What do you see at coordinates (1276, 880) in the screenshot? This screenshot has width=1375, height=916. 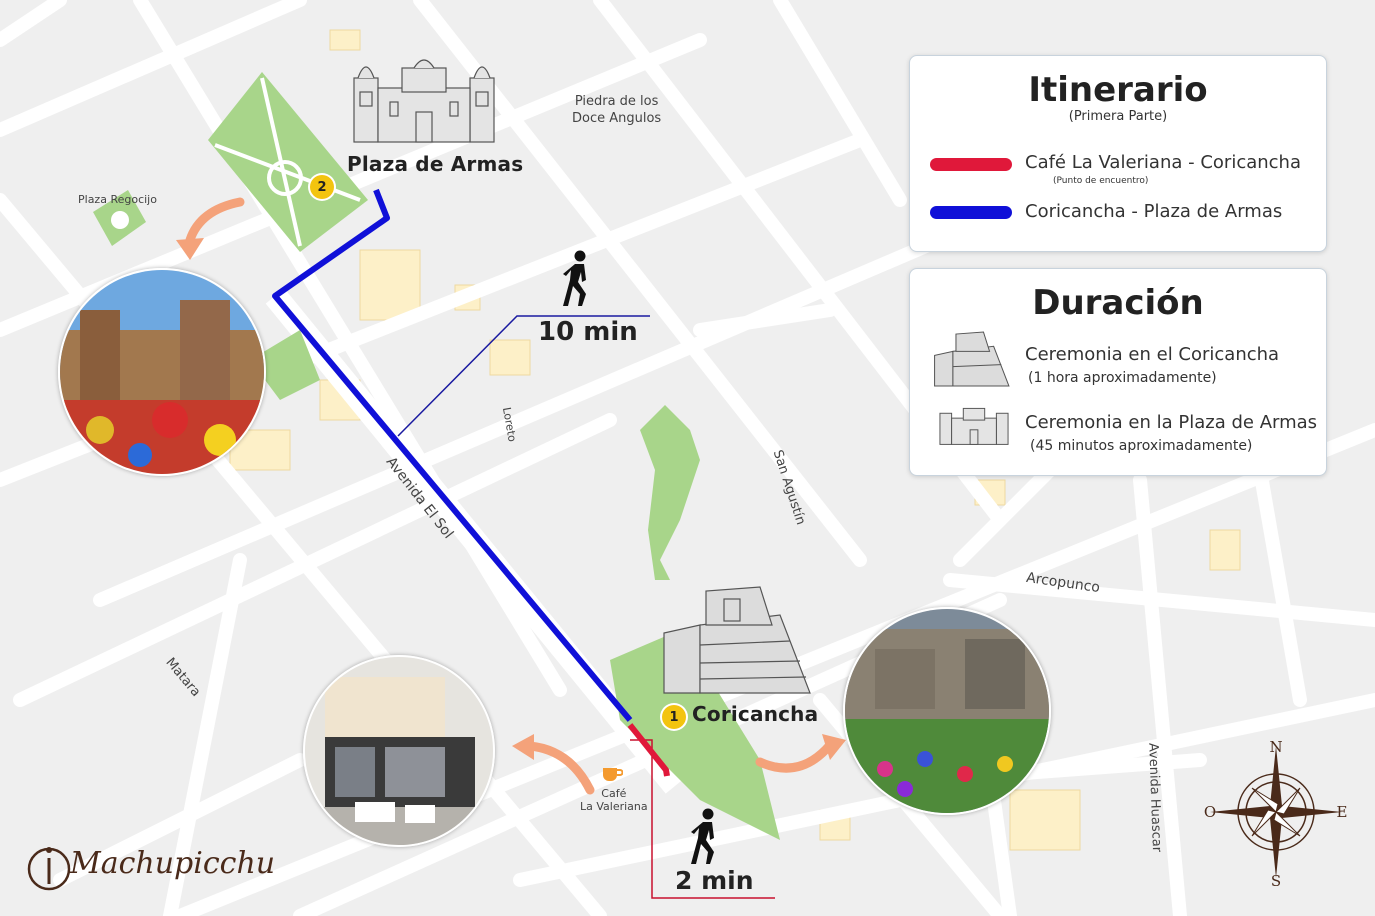 I see `compass-s: S` at bounding box center [1276, 880].